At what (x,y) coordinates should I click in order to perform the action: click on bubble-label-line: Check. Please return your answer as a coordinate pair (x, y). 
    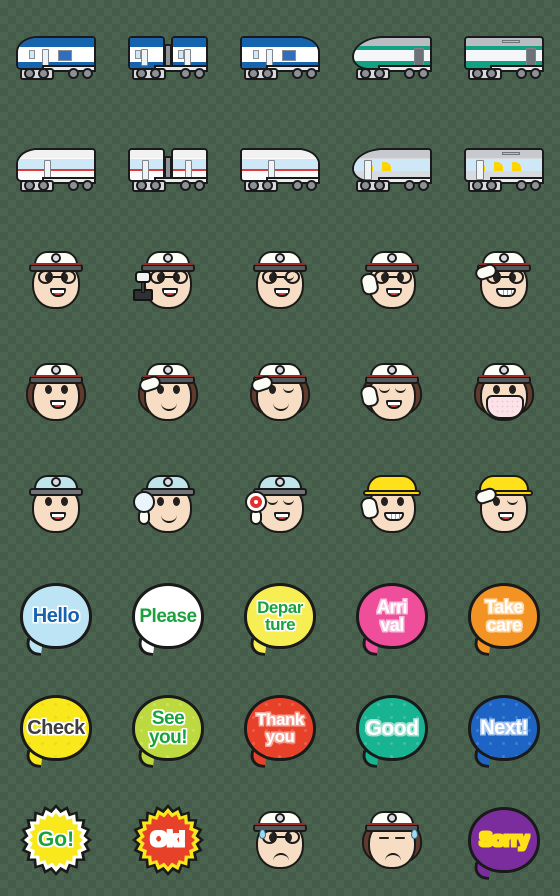
    Looking at the image, I should click on (56, 728).